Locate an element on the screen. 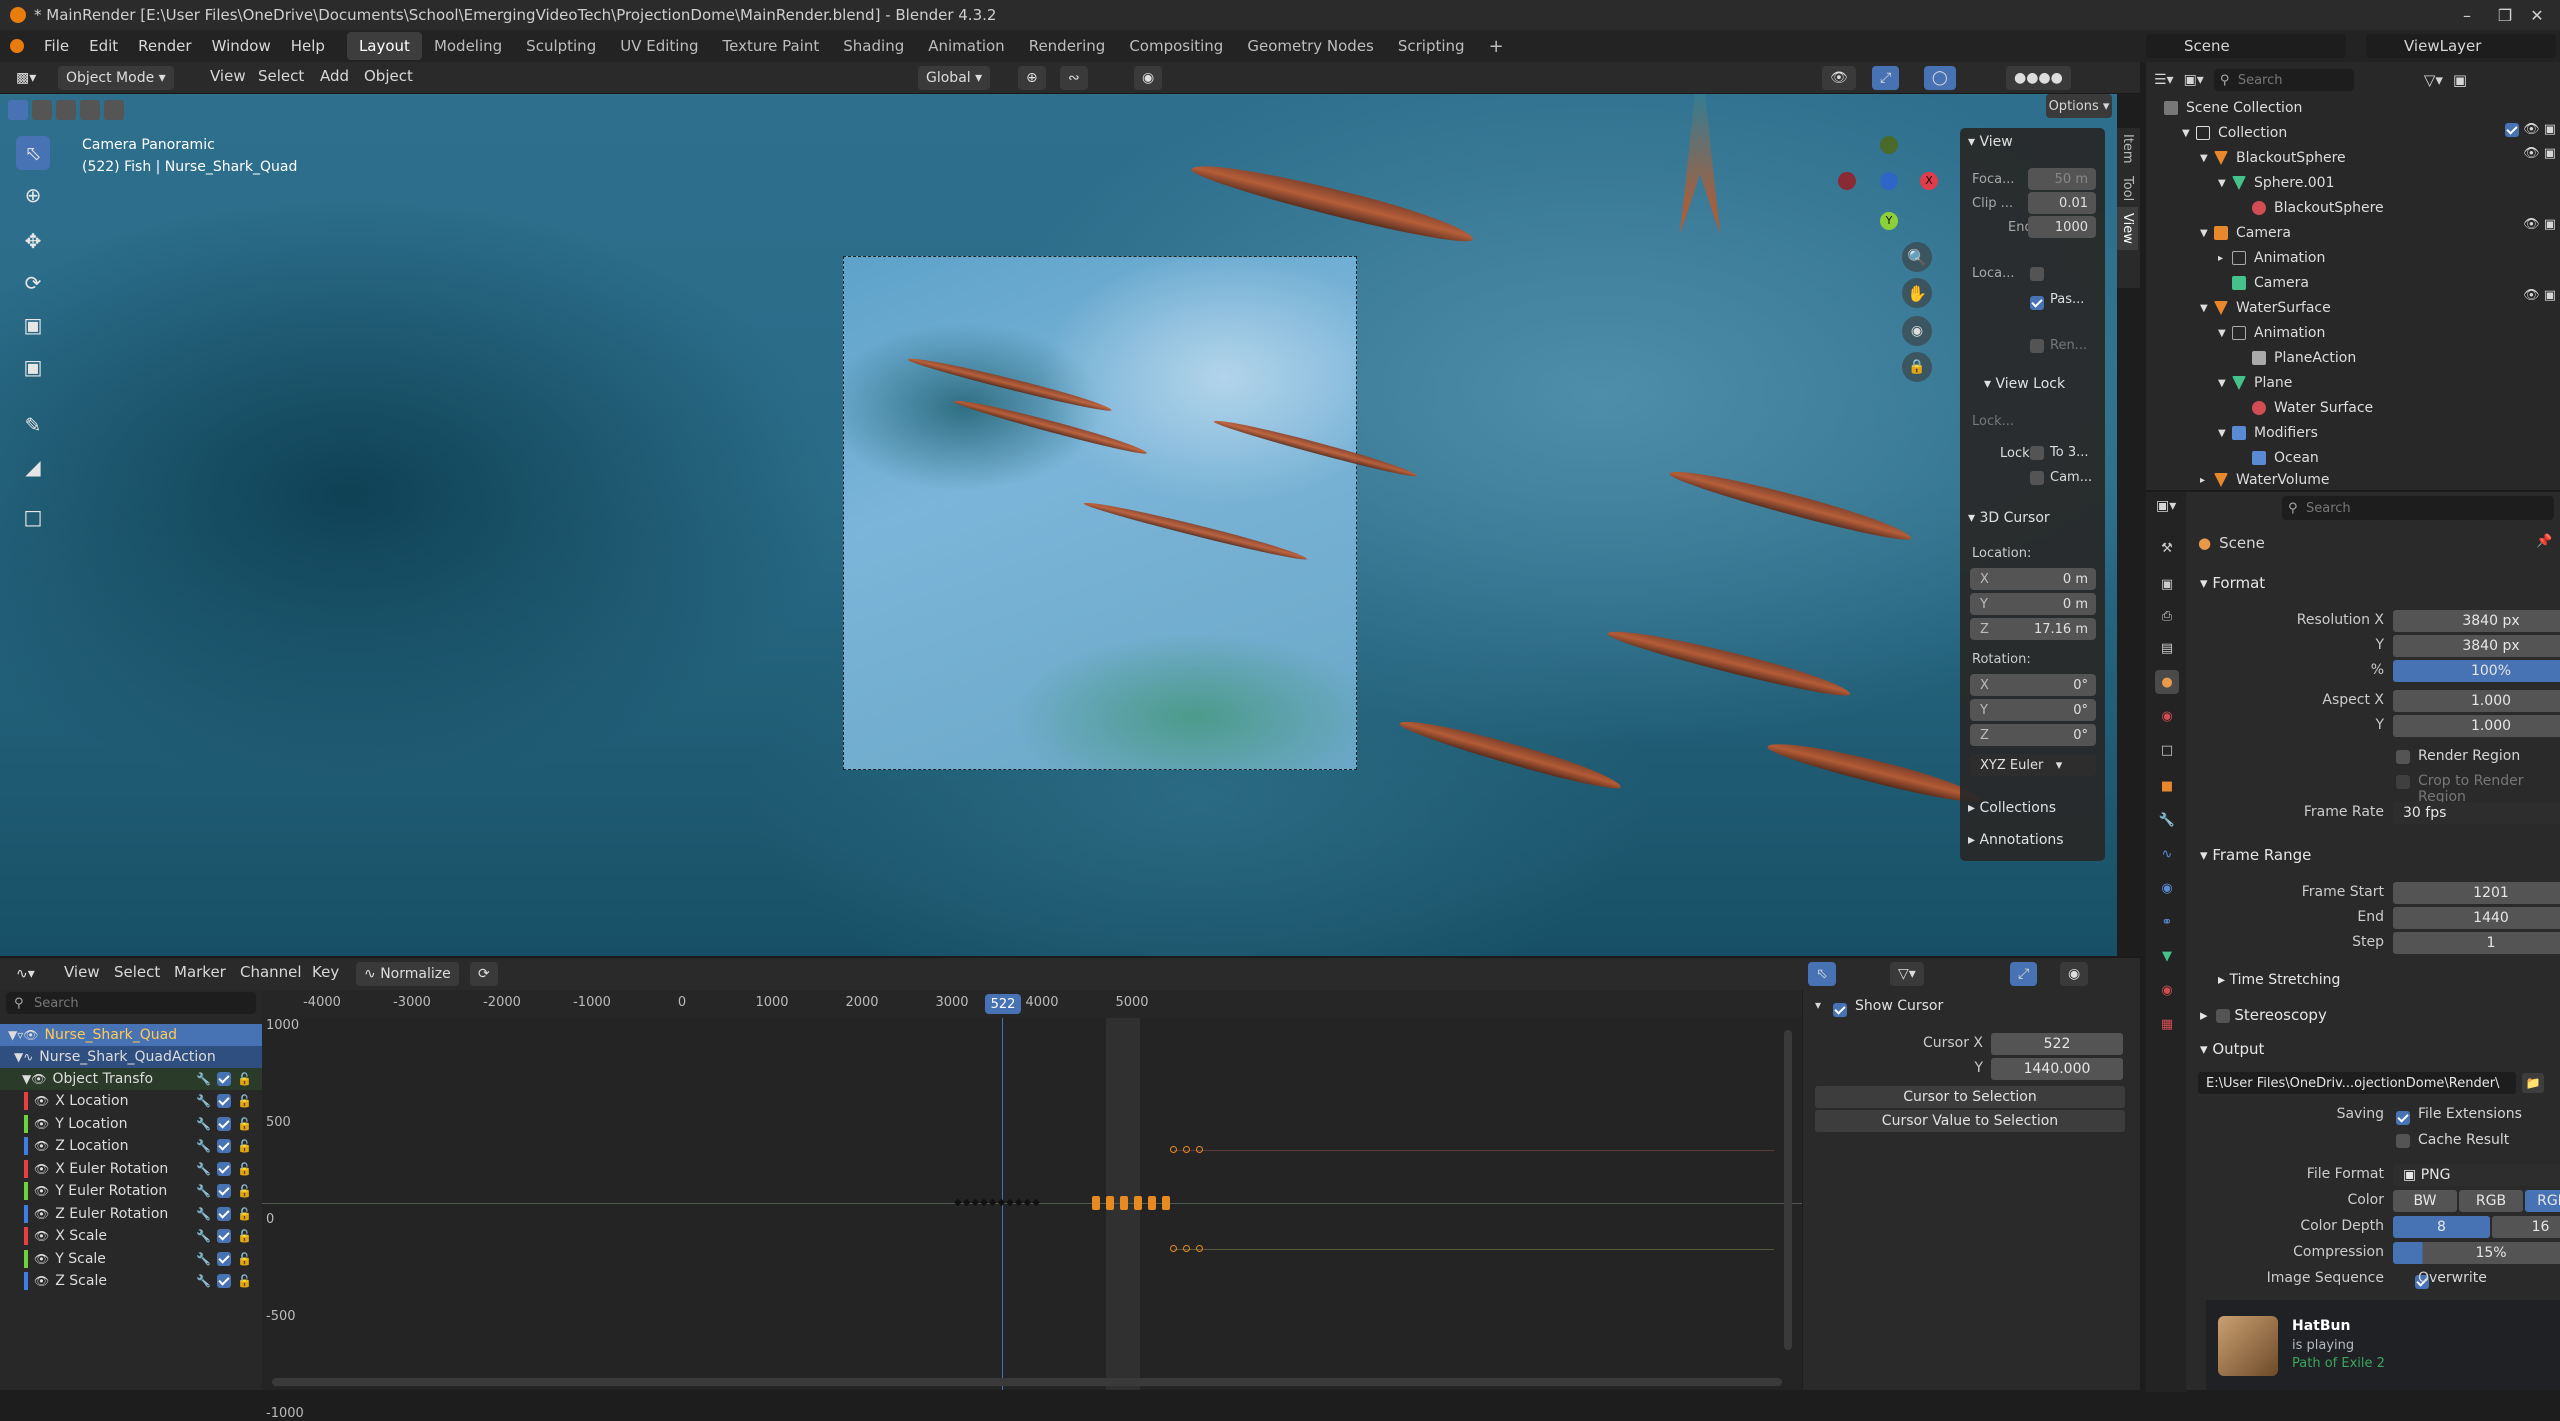 The width and height of the screenshot is (2560, 1421). vertical-scrollbar is located at coordinates (1788, 1190).